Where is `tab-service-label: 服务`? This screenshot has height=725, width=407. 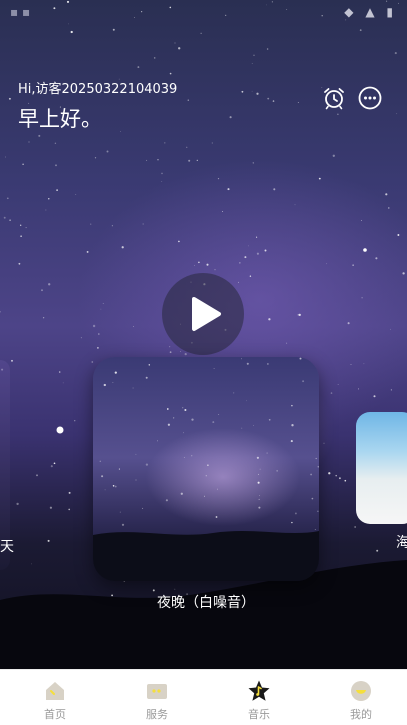 tab-service-label: 服务 is located at coordinates (157, 714).